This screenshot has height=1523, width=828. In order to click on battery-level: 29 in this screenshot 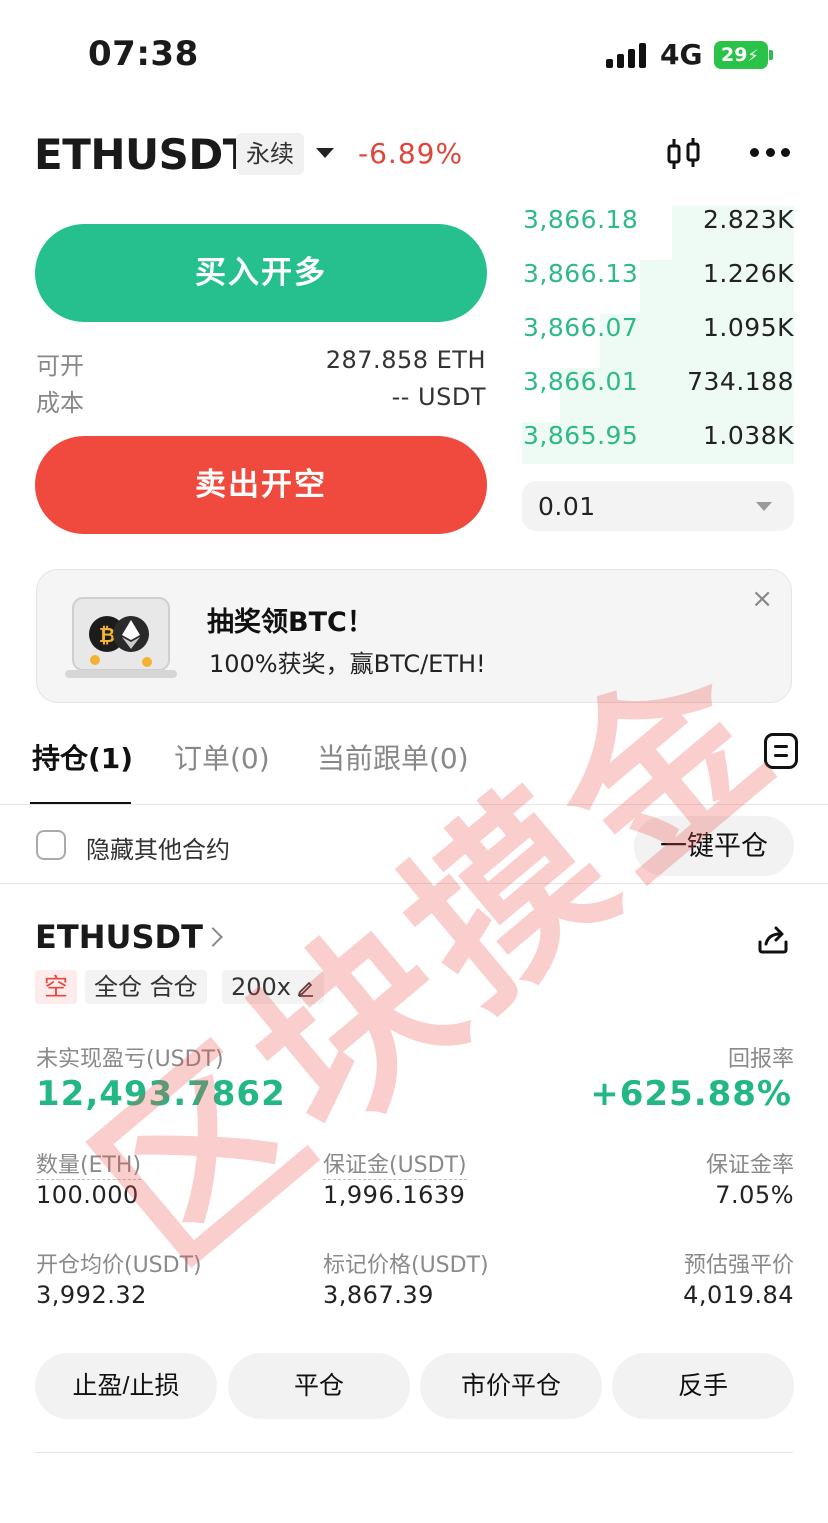, I will do `click(734, 55)`.